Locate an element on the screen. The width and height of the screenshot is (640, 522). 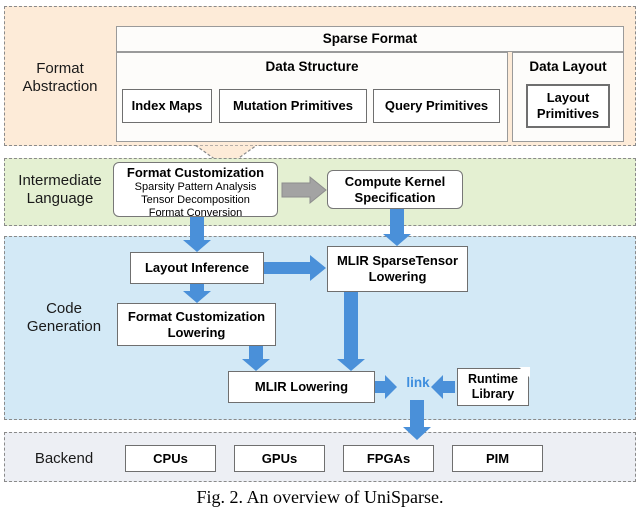
arrow-link-to-backend is located at coordinates (417, 420).